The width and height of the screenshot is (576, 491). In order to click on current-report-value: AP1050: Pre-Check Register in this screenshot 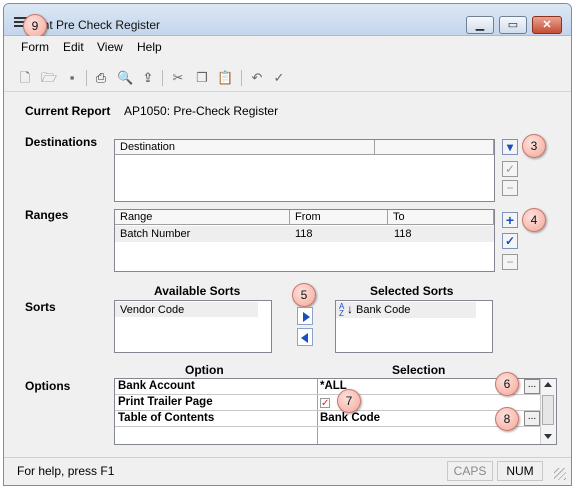, I will do `click(201, 111)`.